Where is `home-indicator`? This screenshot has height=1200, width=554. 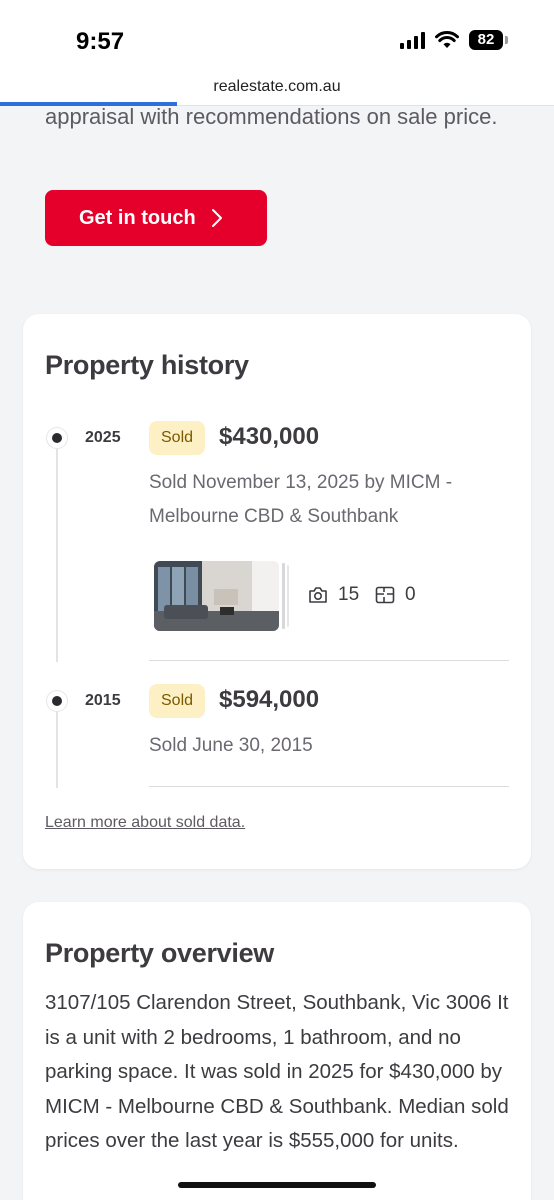
home-indicator is located at coordinates (277, 1185).